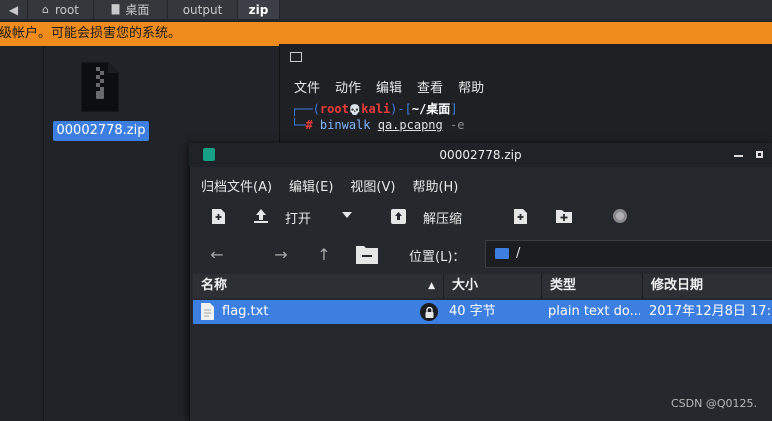 The image size is (772, 421). I want to click on row-filename: flag.txt, so click(245, 311).